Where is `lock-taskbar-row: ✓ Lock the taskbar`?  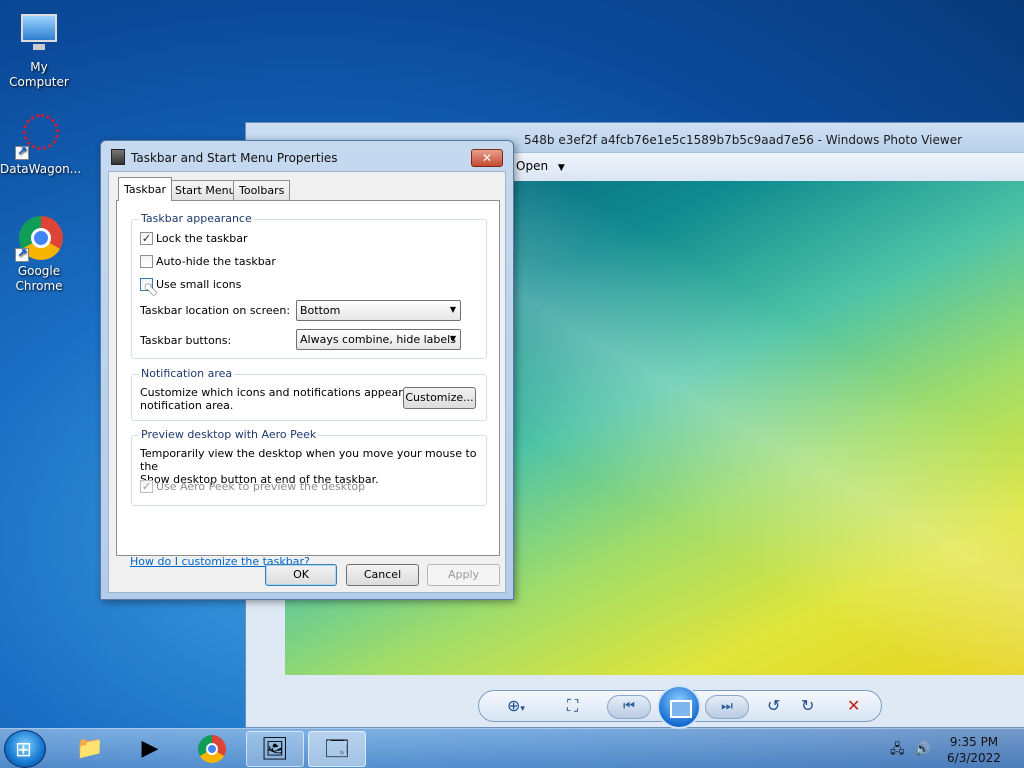
lock-taskbar-row: ✓ Lock the taskbar is located at coordinates (194, 238).